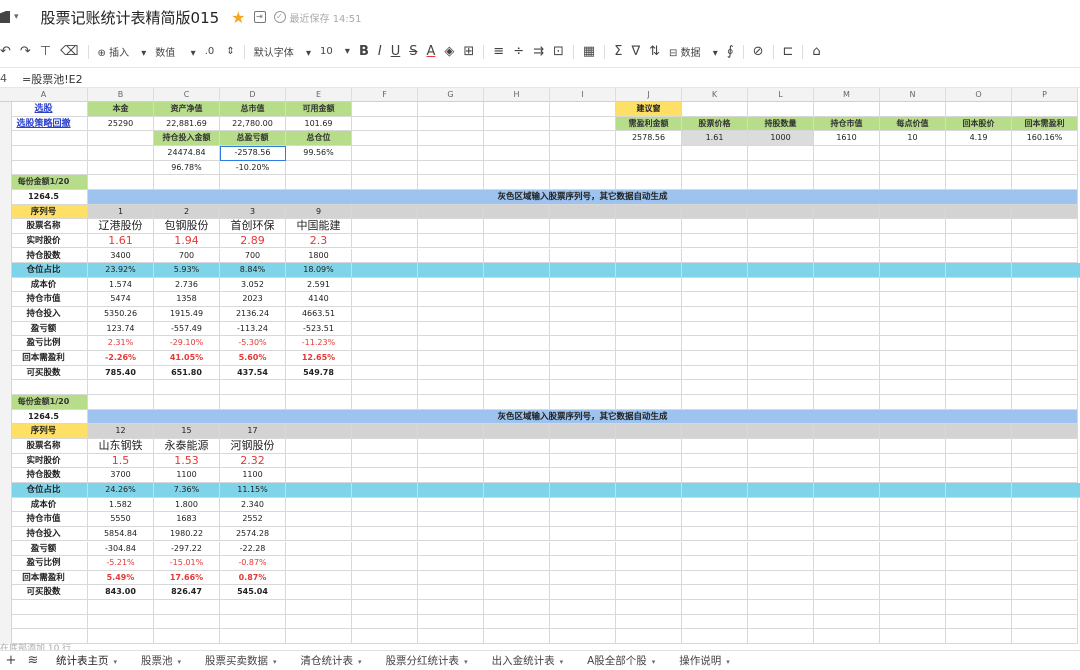 The image size is (1080, 670). Describe the element at coordinates (121, 490) in the screenshot. I see `stock-ratios-cell: 24.26%` at that location.